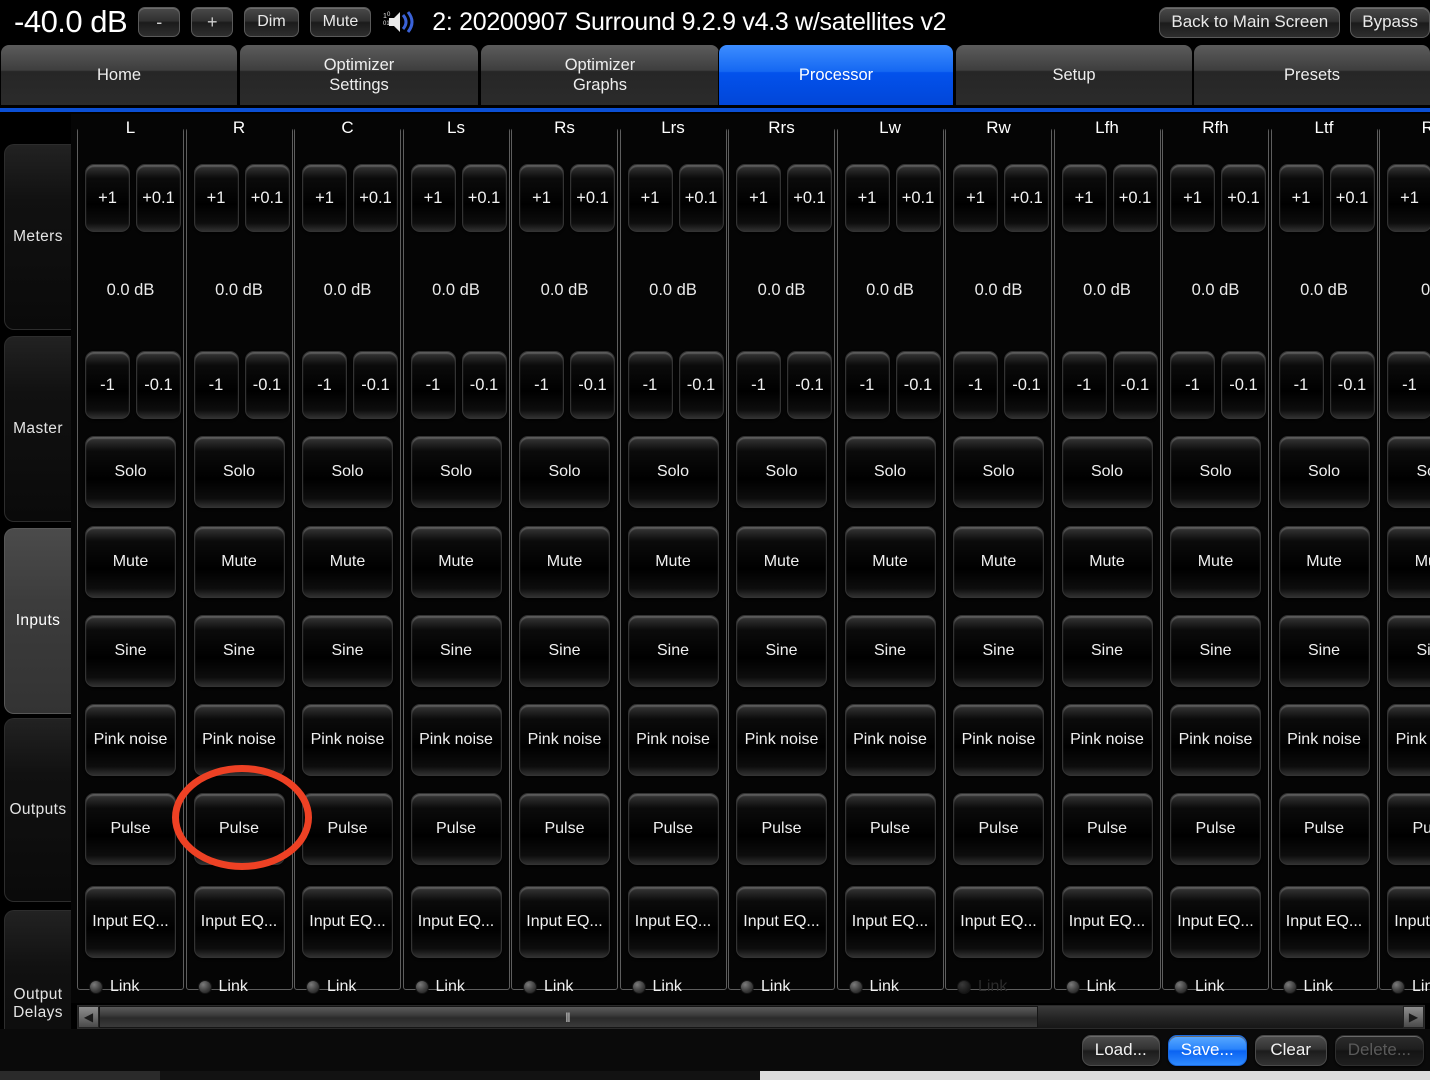 Image resolution: width=1430 pixels, height=1080 pixels. Describe the element at coordinates (1413, 1017) in the screenshot. I see `scroll-right-arrow-icon: ▶` at that location.